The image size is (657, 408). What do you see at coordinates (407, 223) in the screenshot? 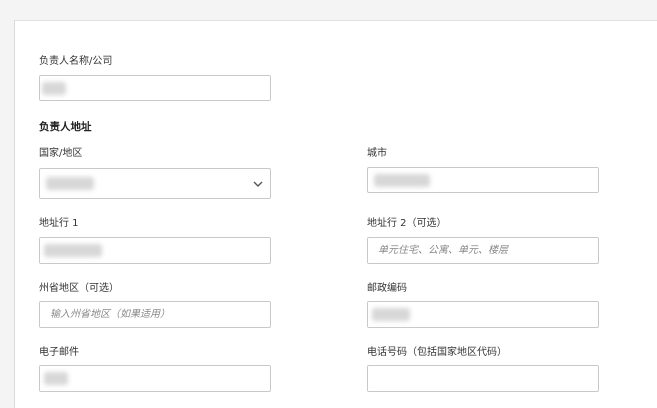
I see `address-line2-label: 地址行 2（可选）` at bounding box center [407, 223].